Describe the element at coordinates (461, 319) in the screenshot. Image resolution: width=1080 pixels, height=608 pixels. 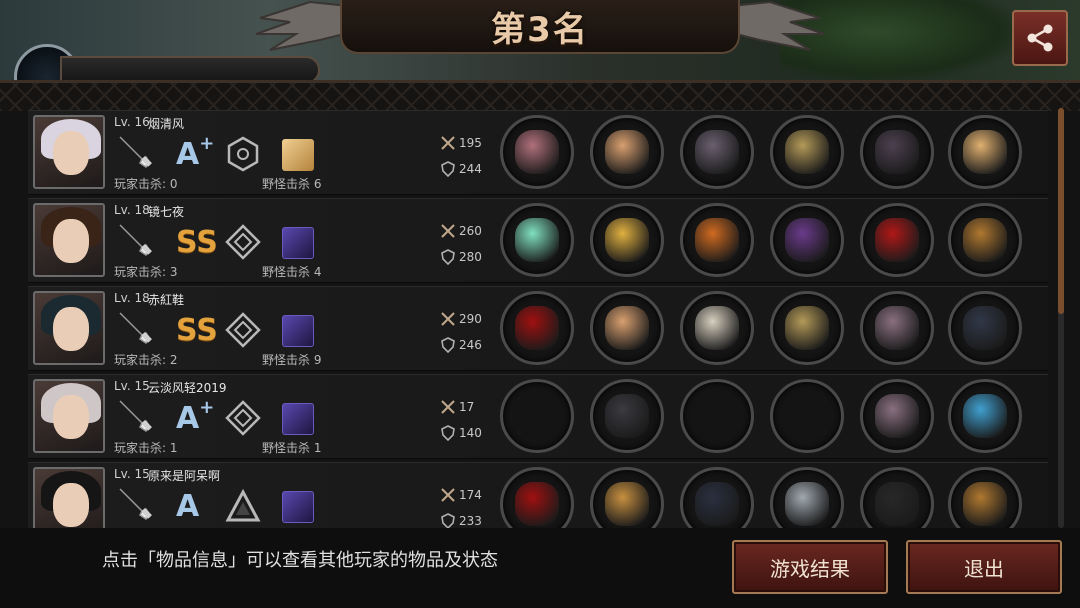
I see `attack-stat: 290` at that location.